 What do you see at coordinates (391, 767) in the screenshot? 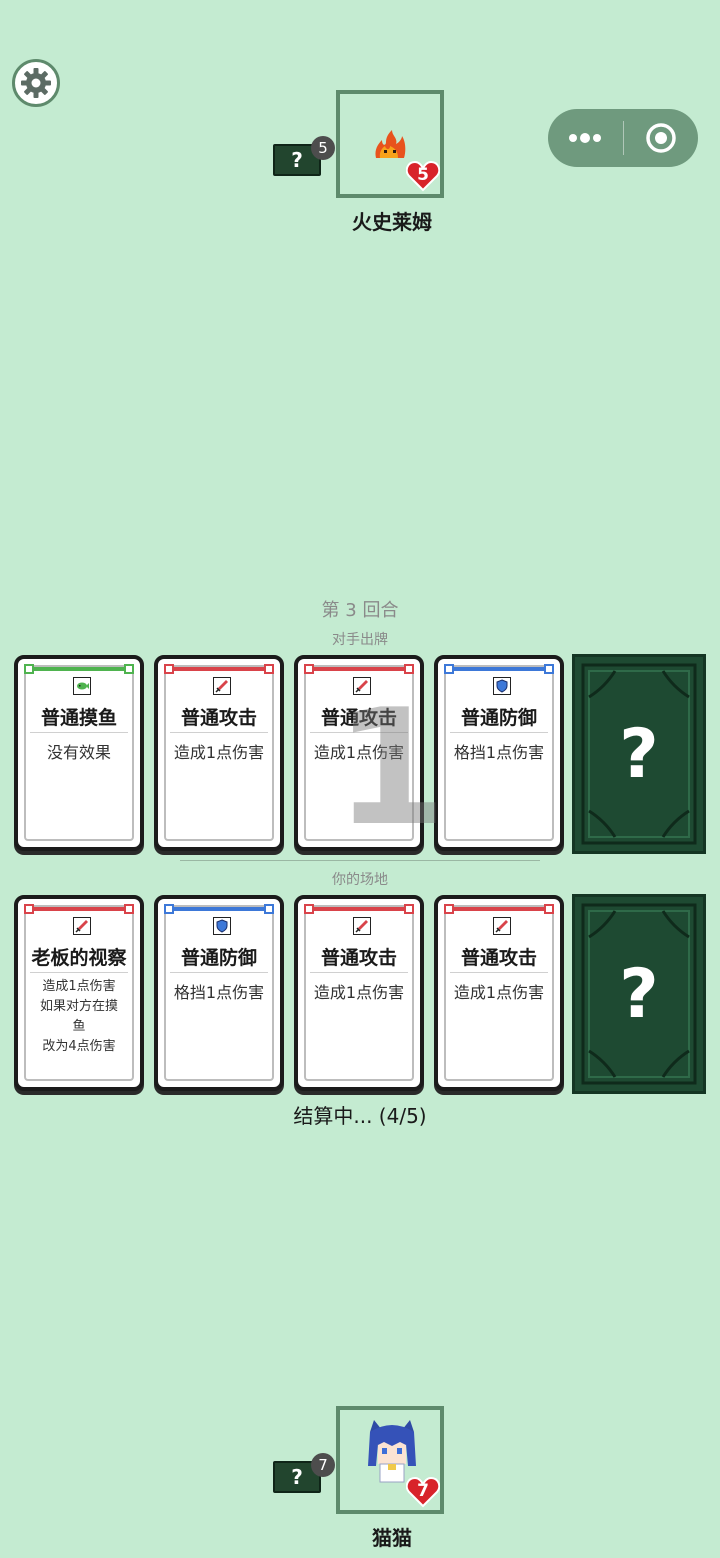
I see `countdown-number: 1` at bounding box center [391, 767].